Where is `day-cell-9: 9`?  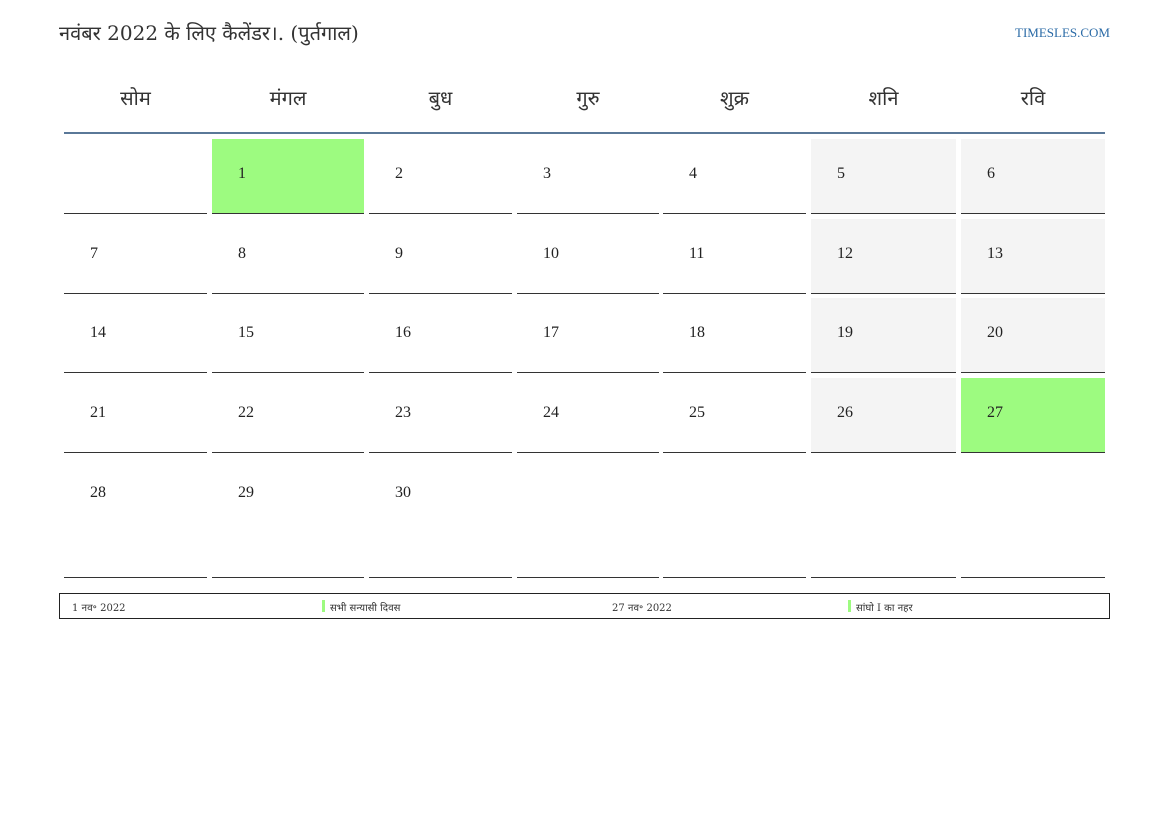
day-cell-9: 9 is located at coordinates (440, 256).